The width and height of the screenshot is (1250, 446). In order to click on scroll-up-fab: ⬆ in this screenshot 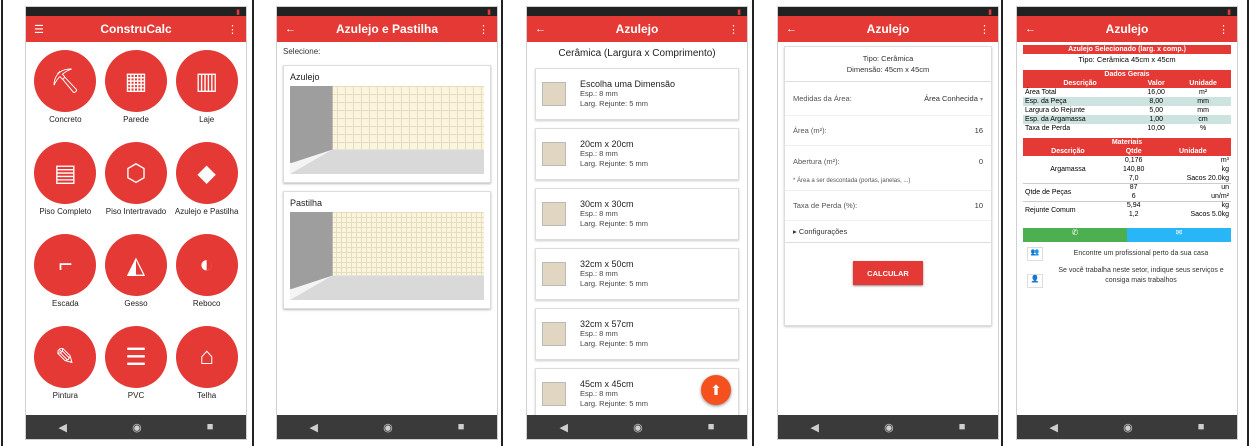, I will do `click(716, 390)`.